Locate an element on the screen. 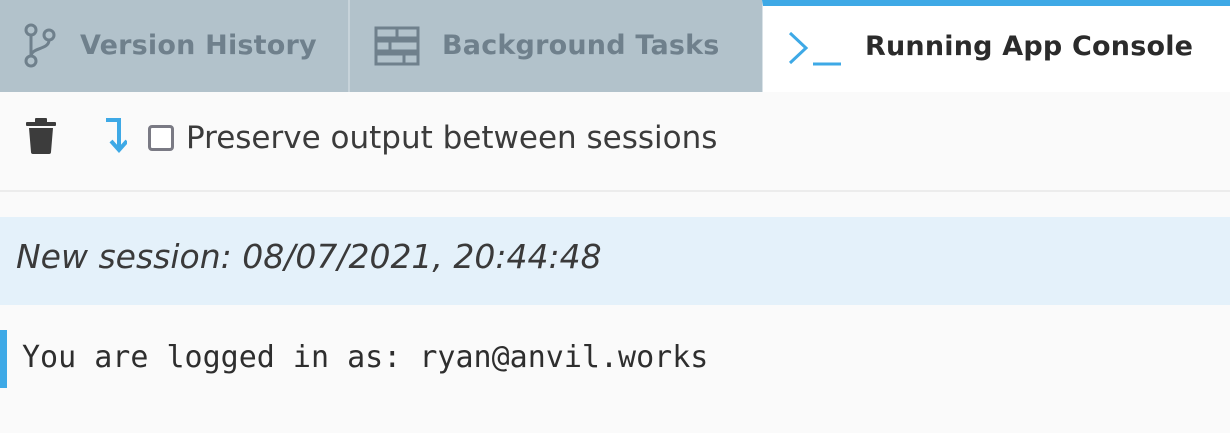  tab-version-history: Version History is located at coordinates (175, 46).